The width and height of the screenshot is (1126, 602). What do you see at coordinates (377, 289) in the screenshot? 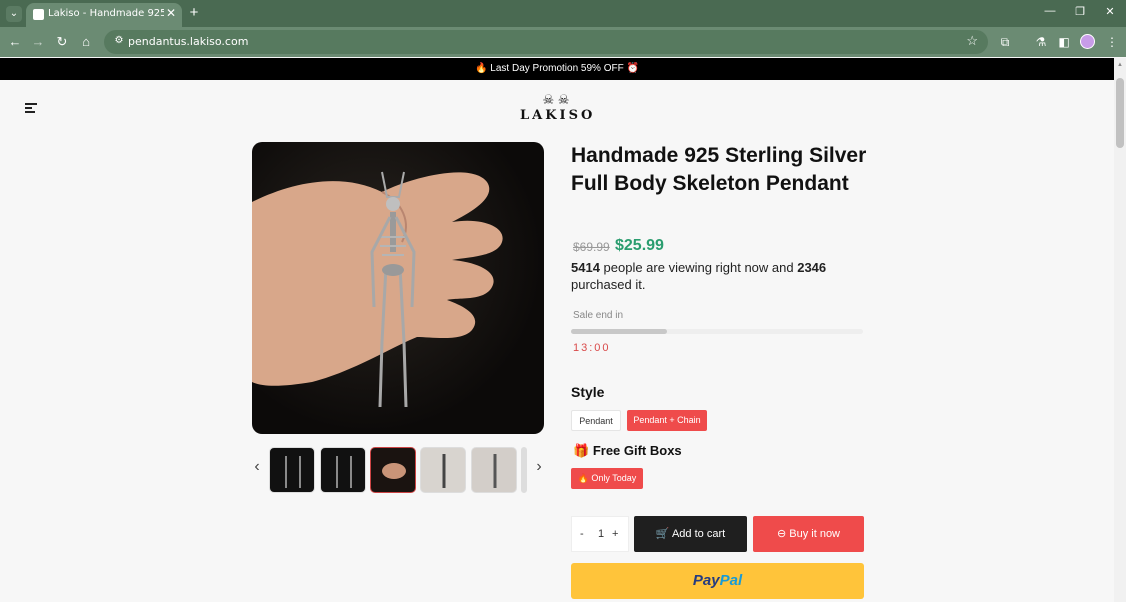
I see `hand-with-pendant-image` at bounding box center [377, 289].